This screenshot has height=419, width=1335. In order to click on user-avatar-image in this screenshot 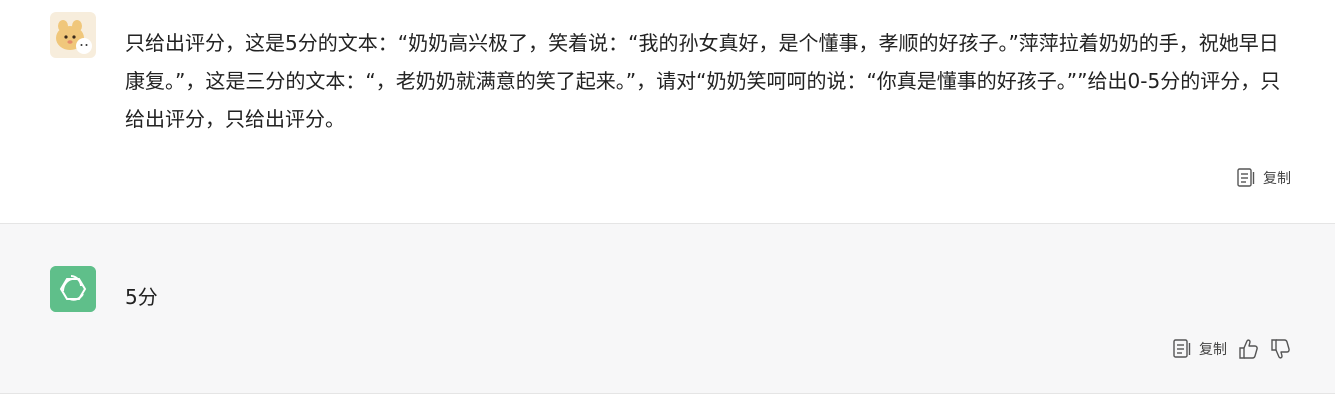, I will do `click(73, 35)`.